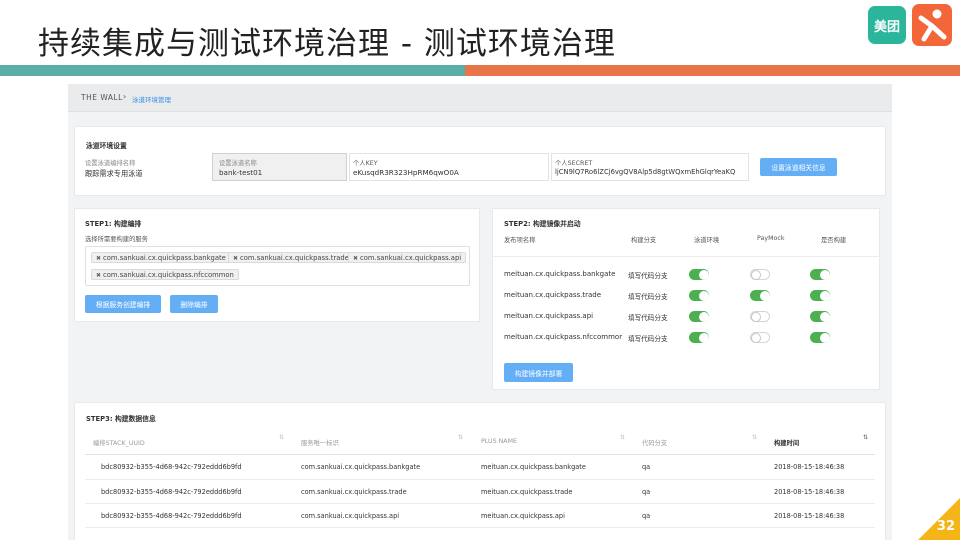  Describe the element at coordinates (945, 526) in the screenshot. I see `page-number: 32` at that location.